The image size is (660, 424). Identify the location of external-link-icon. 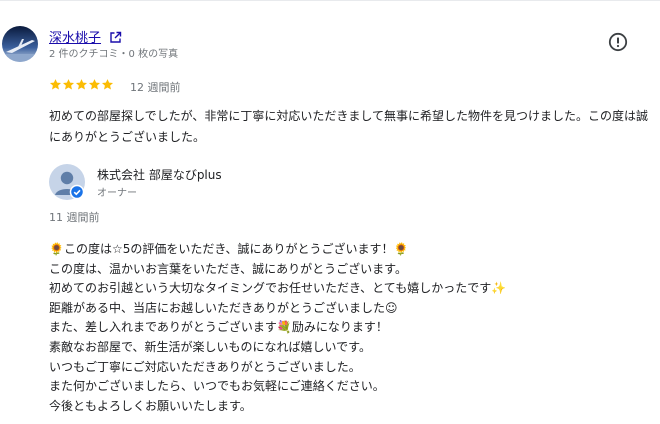
(115, 36).